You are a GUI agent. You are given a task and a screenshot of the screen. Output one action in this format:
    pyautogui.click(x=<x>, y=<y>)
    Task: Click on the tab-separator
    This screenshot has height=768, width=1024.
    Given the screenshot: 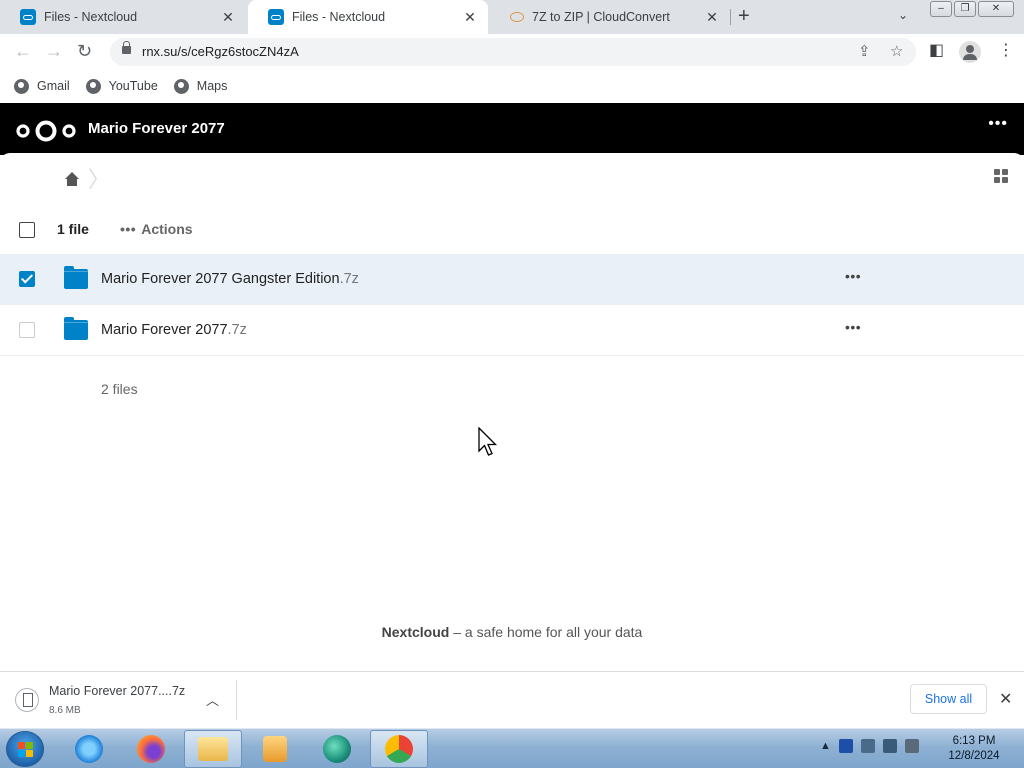 What is the action you would take?
    pyautogui.click(x=730, y=17)
    